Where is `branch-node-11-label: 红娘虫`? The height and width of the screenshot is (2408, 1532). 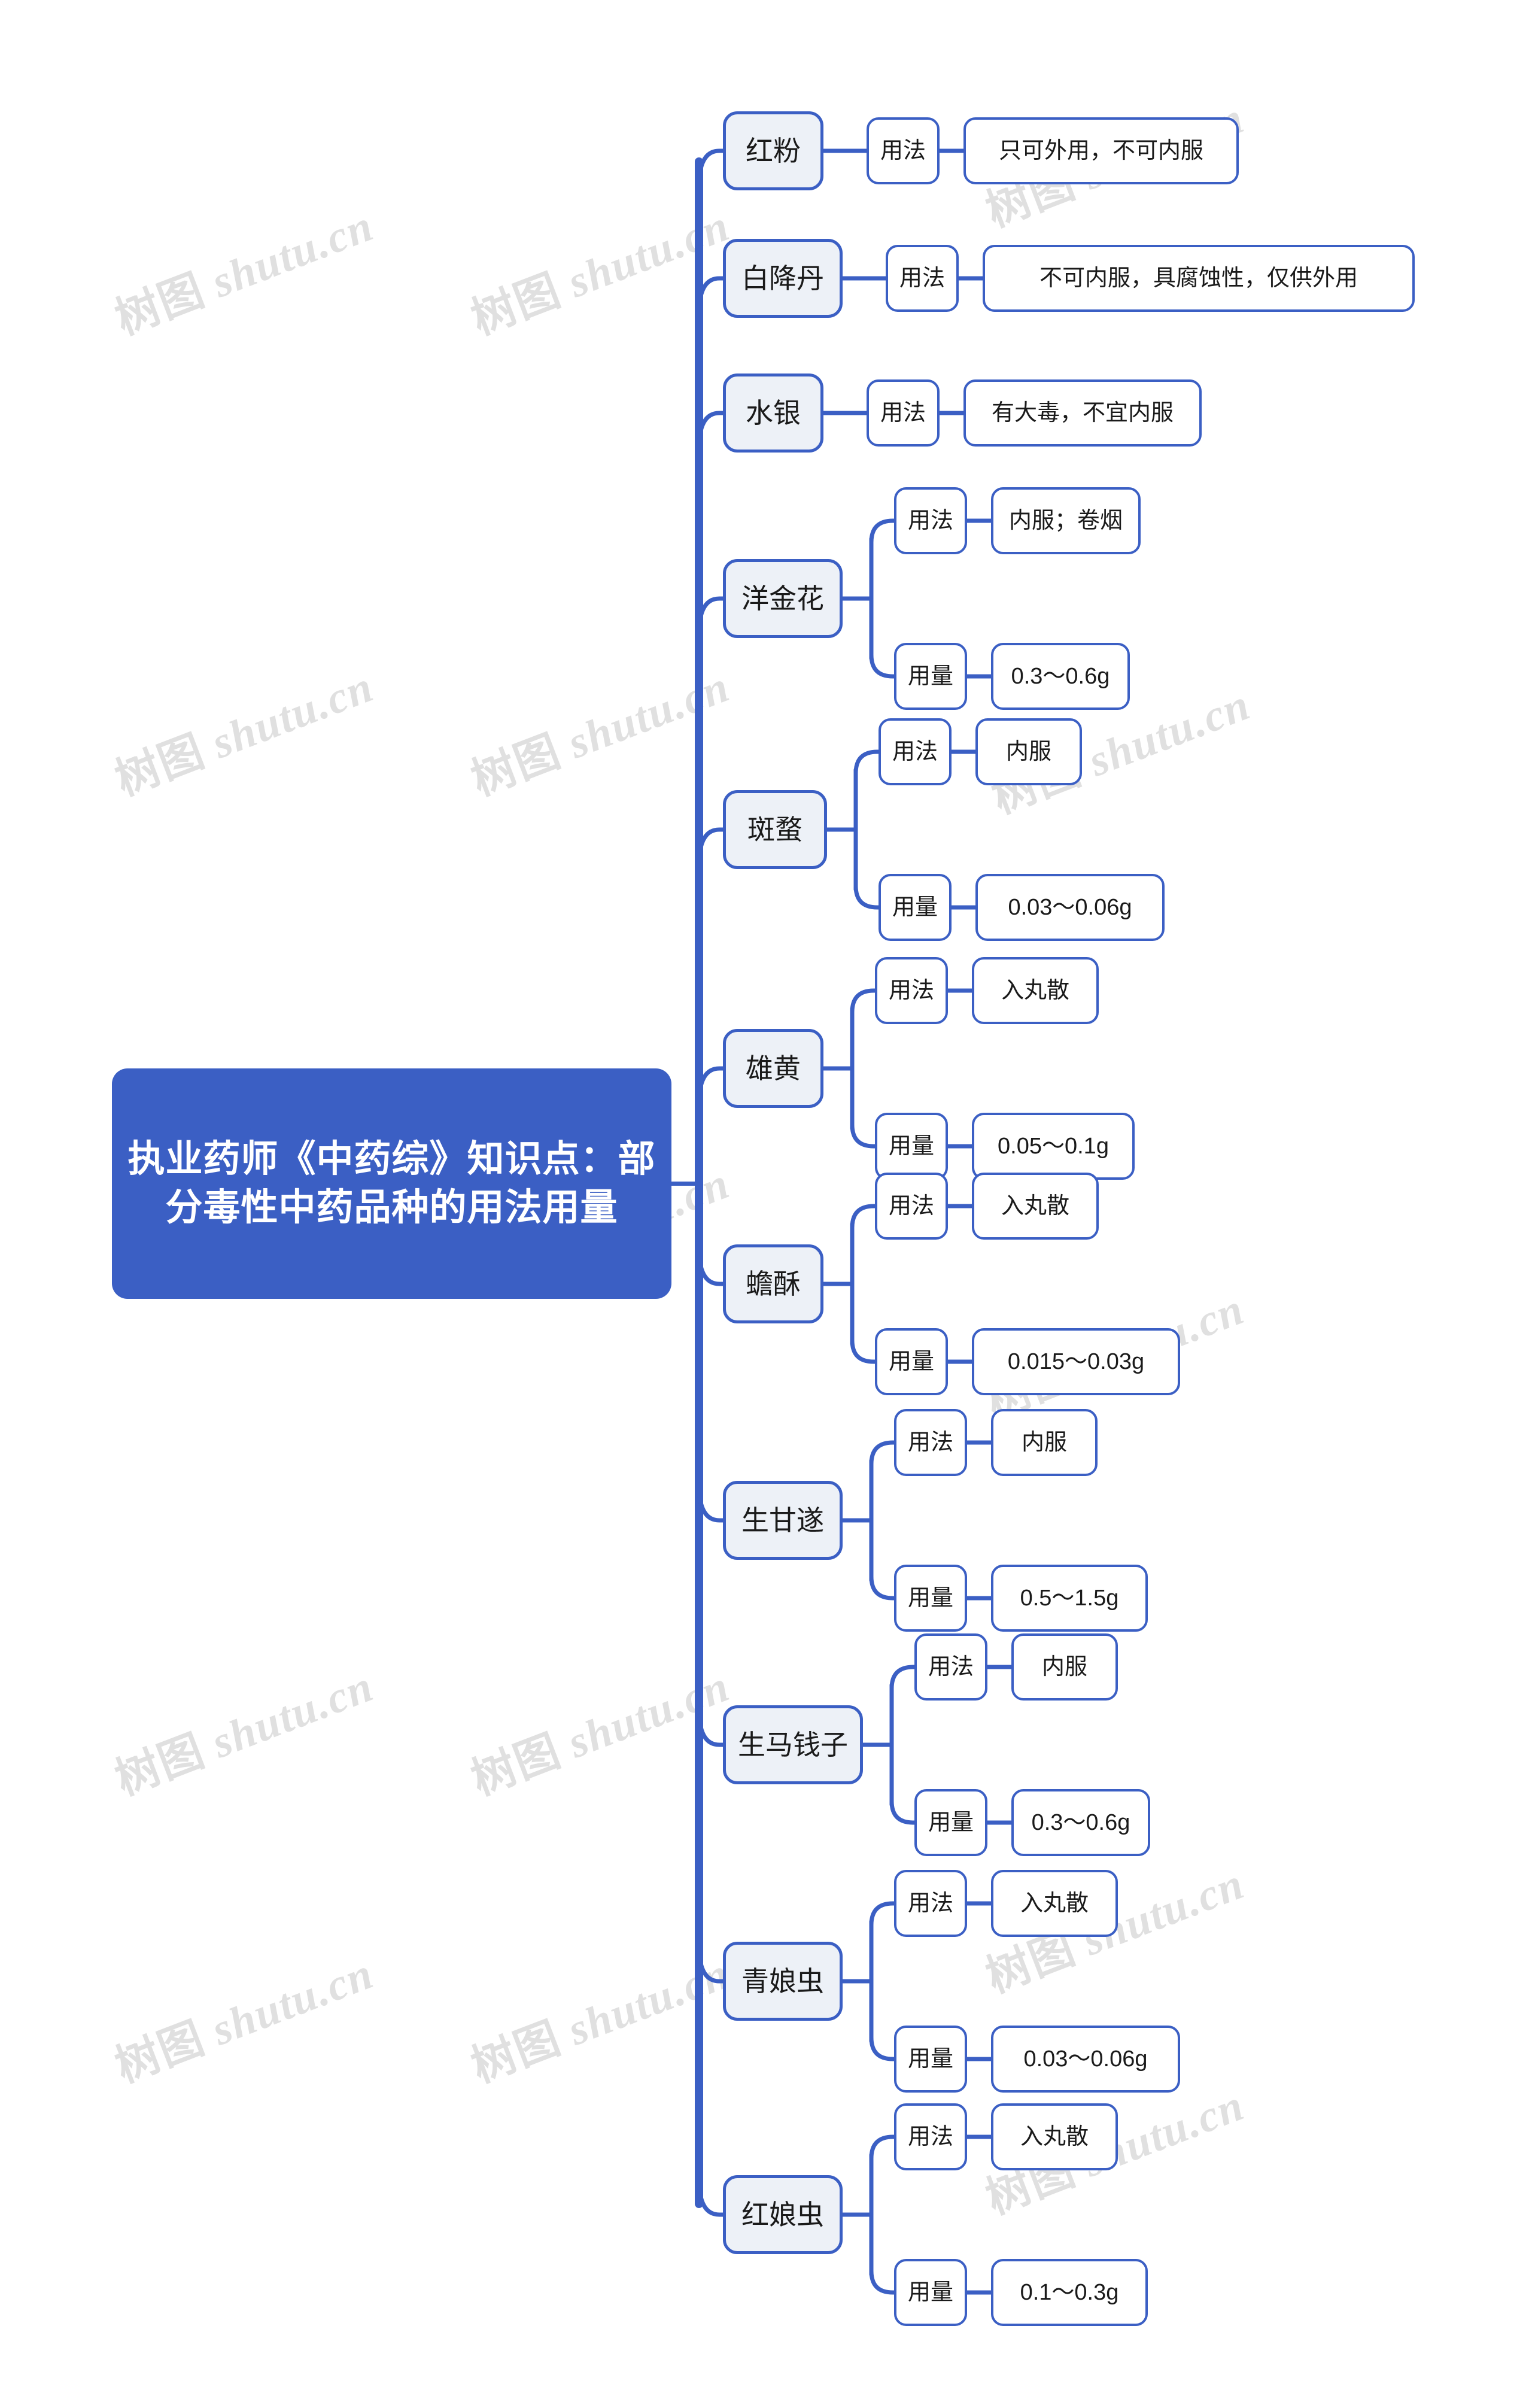
branch-node-11-label: 红娘虫 is located at coordinates (782, 2214).